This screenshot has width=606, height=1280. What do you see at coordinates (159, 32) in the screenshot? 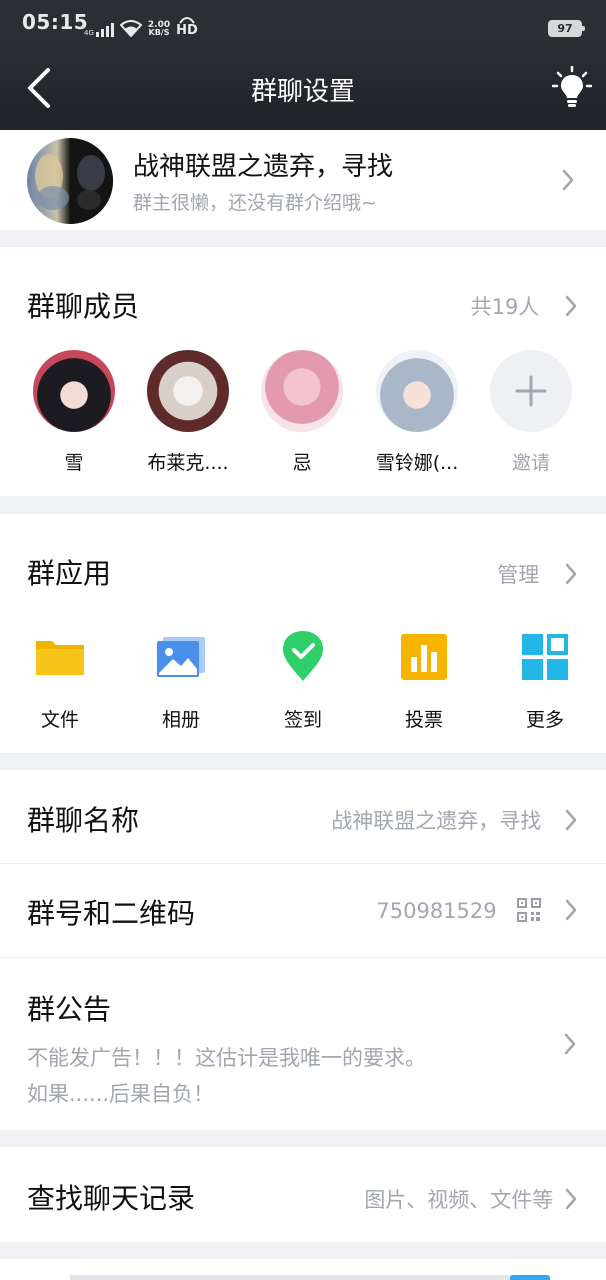
I see `speed-unit: KB/S` at bounding box center [159, 32].